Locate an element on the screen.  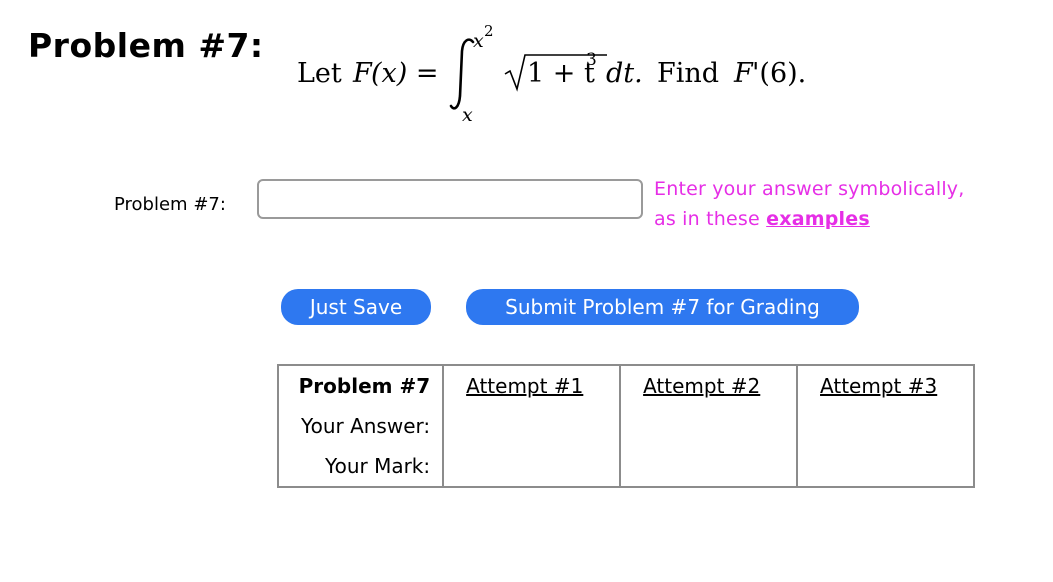
statement-function-name: F is located at coordinates (362, 73).